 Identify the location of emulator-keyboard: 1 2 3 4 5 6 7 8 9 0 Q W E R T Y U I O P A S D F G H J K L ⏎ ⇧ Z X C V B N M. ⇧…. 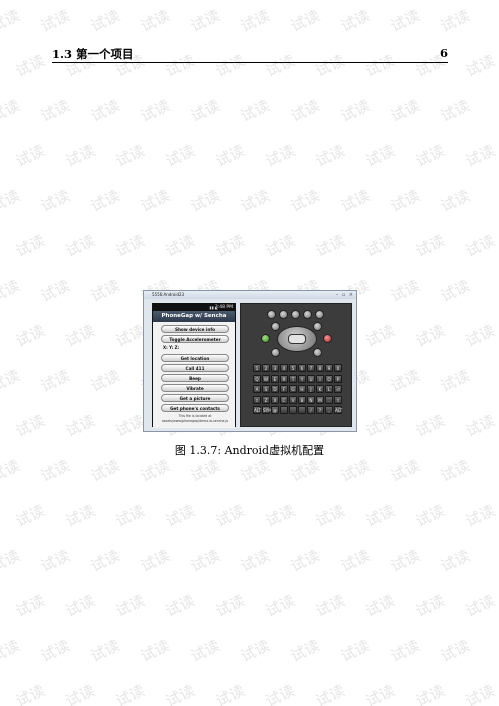
(298, 391).